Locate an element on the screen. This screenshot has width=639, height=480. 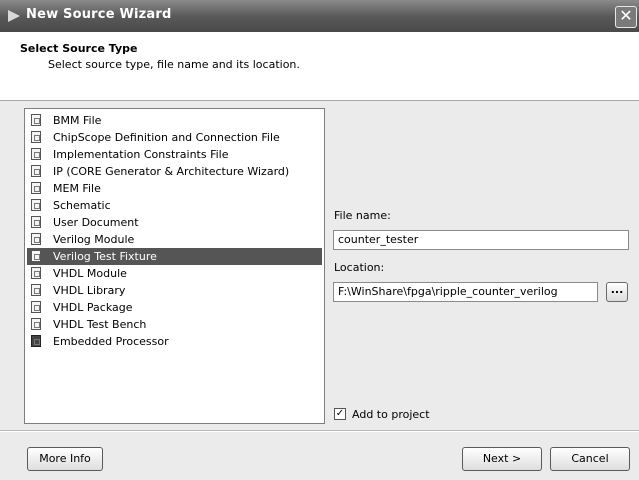
source-type-label: VHDL Library is located at coordinates (89, 290).